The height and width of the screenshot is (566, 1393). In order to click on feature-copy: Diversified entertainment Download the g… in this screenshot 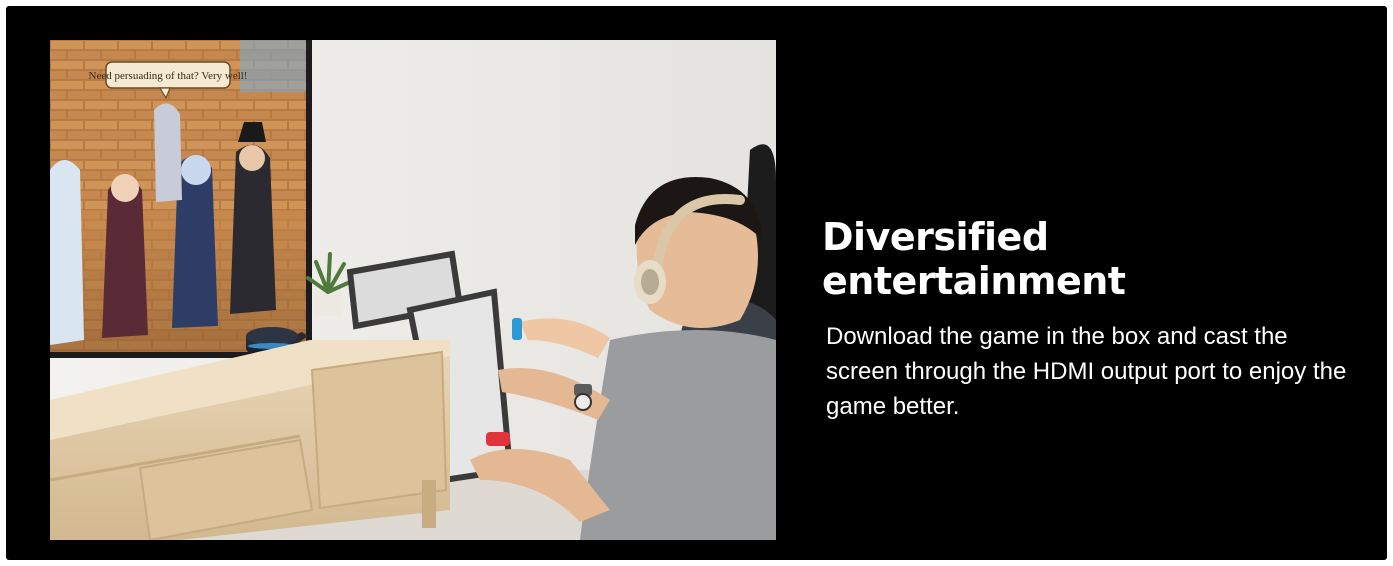, I will do `click(1092, 319)`.